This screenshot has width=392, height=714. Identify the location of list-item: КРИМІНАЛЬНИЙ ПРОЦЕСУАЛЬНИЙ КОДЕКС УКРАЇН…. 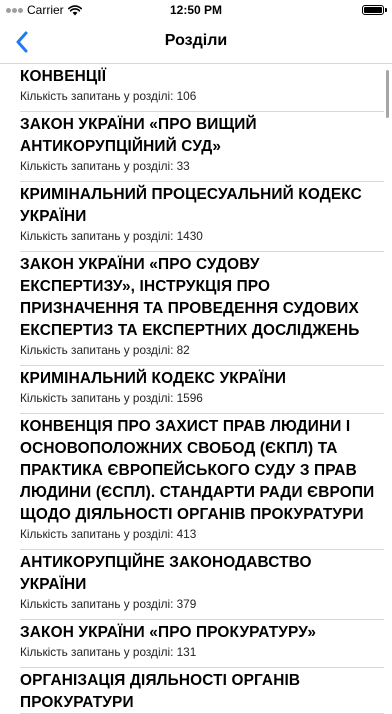
(192, 217).